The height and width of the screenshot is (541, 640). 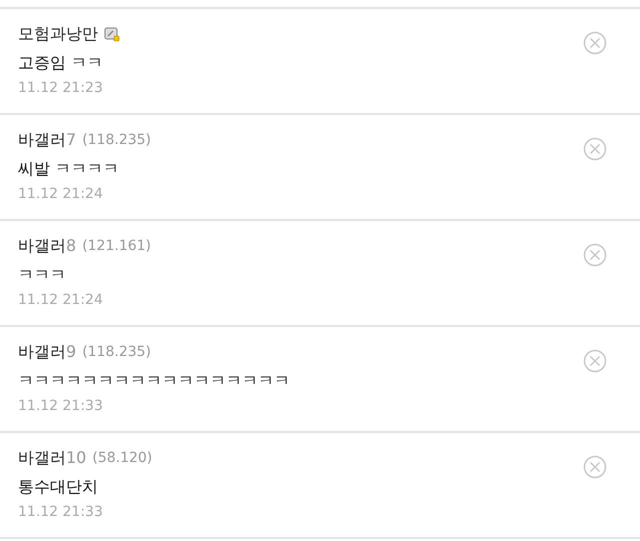 I want to click on comment-text: 고증임 ㅋㅋ, so click(x=61, y=63).